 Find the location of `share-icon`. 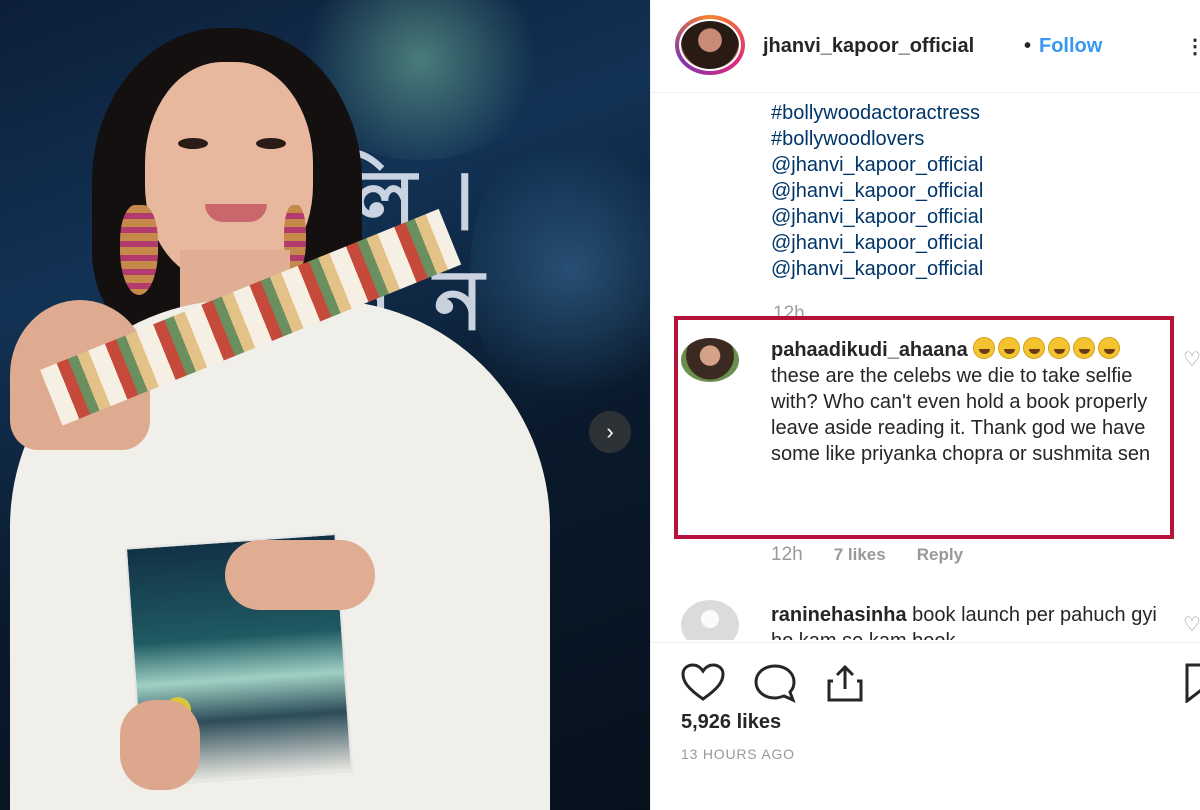

share-icon is located at coordinates (845, 683).